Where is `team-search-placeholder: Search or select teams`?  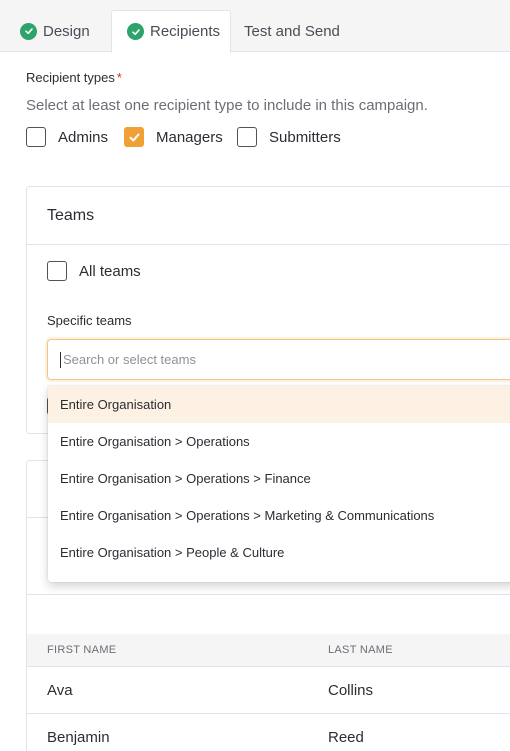
team-search-placeholder: Search or select teams is located at coordinates (129, 359).